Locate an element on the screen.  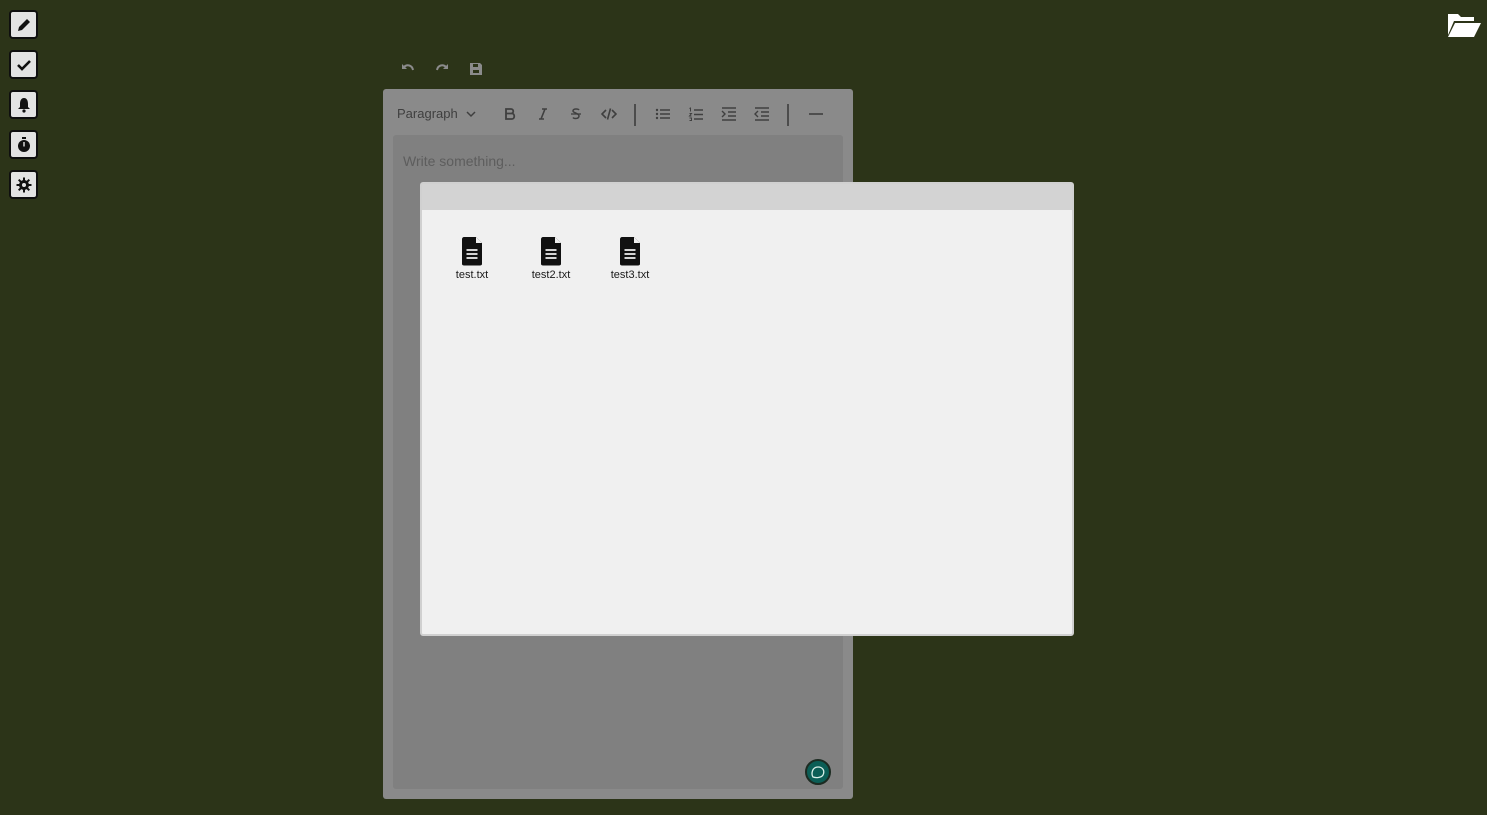
file-item: test2.txt is located at coordinates (551, 261).